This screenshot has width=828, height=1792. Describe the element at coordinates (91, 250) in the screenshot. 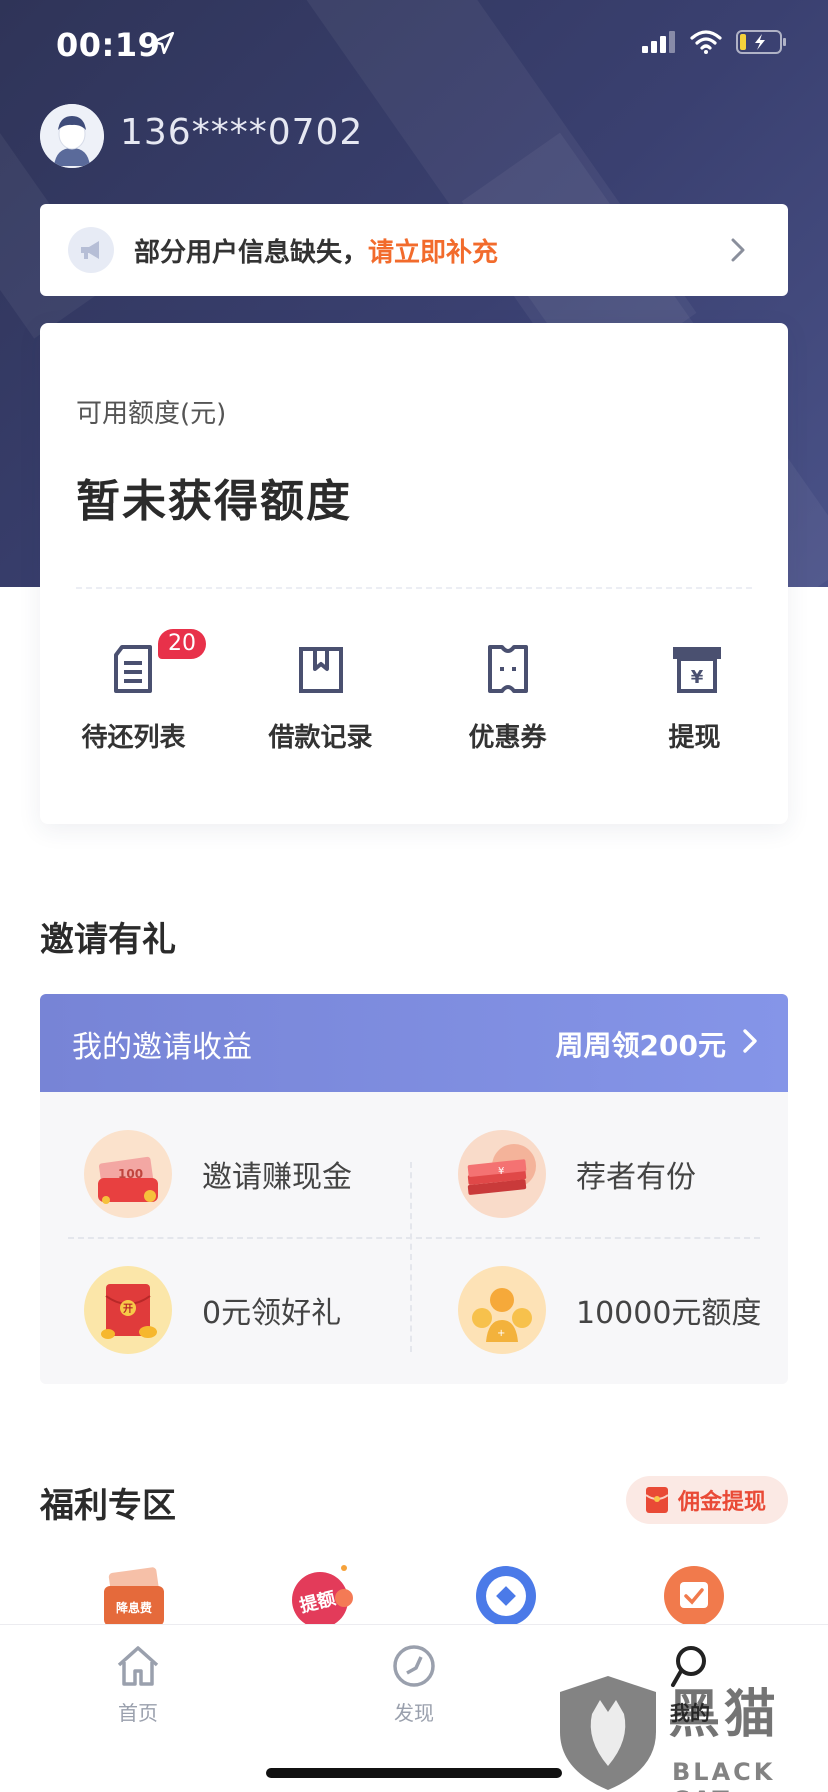

I see `megaphone-icon` at that location.